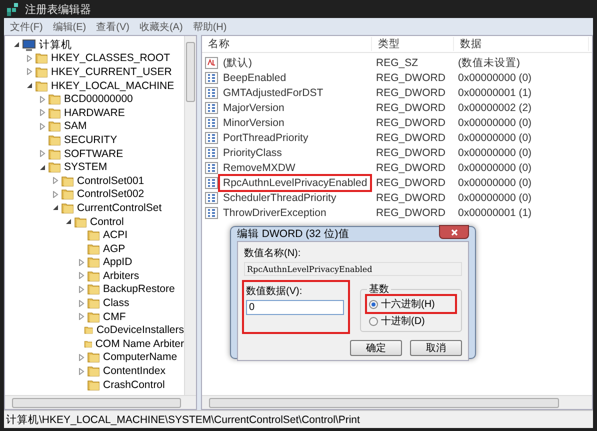  What do you see at coordinates (436, 348) in the screenshot?
I see `dialog-button: 取消` at bounding box center [436, 348].